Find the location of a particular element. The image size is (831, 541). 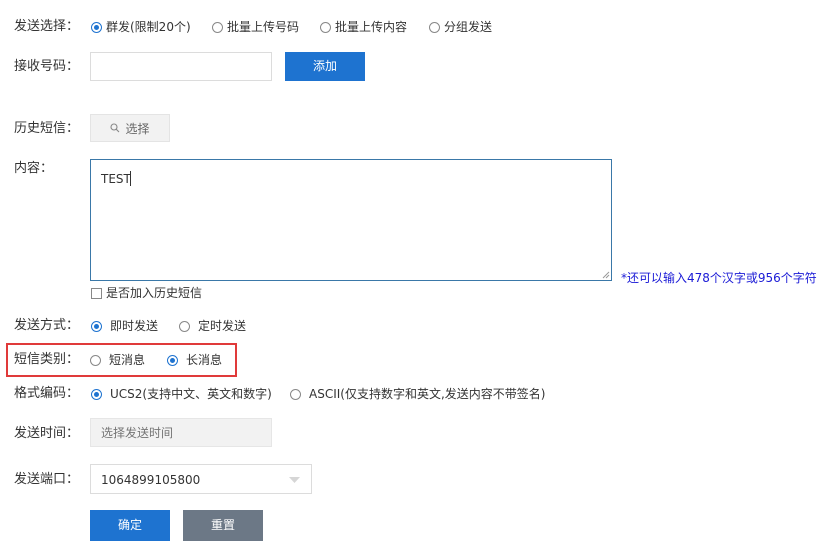

encoding-label: 格式编码： is located at coordinates (47, 393).